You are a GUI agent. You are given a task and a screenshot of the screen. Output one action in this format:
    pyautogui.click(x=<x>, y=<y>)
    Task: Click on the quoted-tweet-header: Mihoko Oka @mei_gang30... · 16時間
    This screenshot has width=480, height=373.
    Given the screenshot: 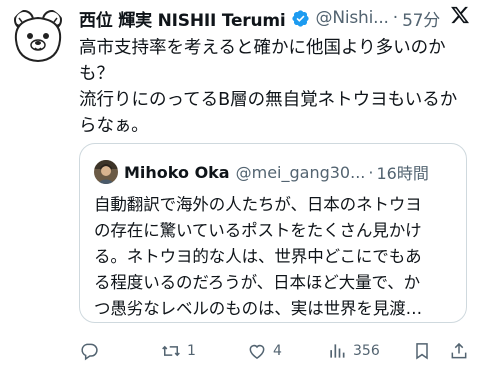 What is the action you would take?
    pyautogui.click(x=275, y=172)
    